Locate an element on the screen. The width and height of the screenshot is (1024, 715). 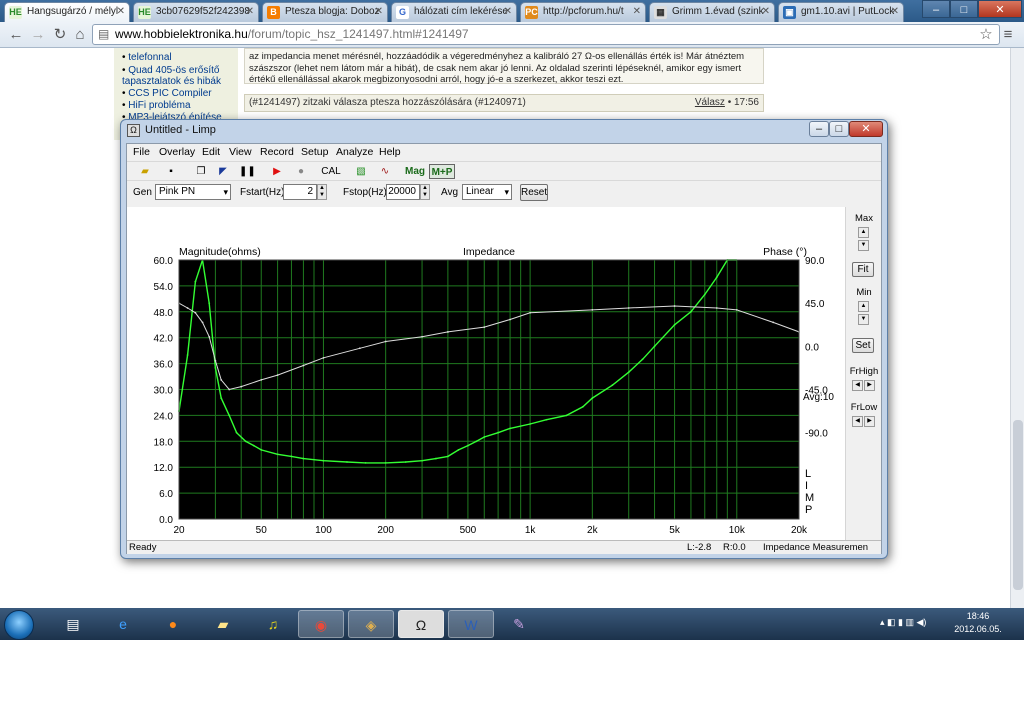
tab-label: Grimm 1.évad (szink is located at coordinates (718, 11).